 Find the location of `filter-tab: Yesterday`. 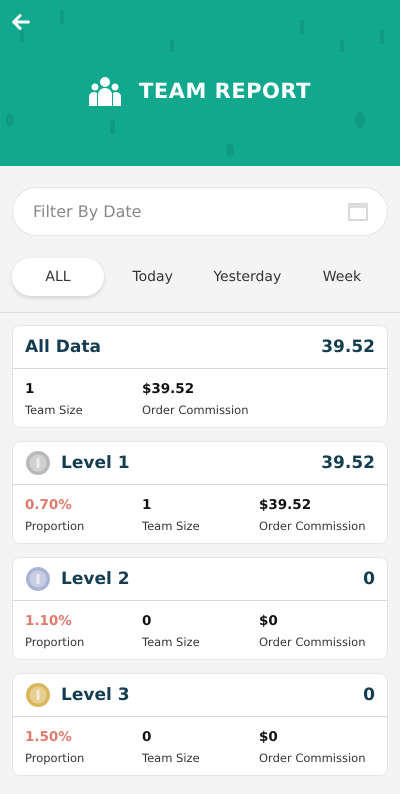

filter-tab: Yesterday is located at coordinates (247, 277).